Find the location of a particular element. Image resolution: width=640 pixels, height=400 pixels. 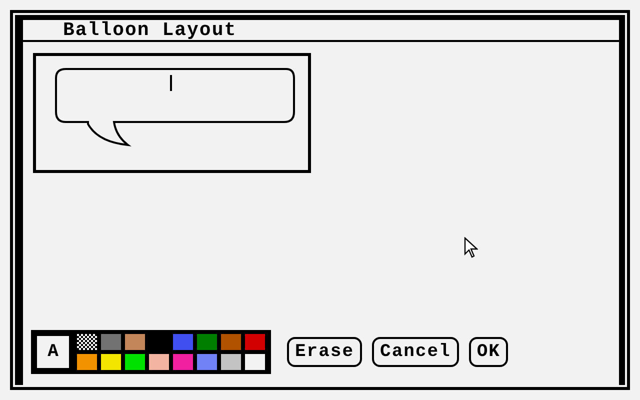

pattern-swatch is located at coordinates (87, 342).